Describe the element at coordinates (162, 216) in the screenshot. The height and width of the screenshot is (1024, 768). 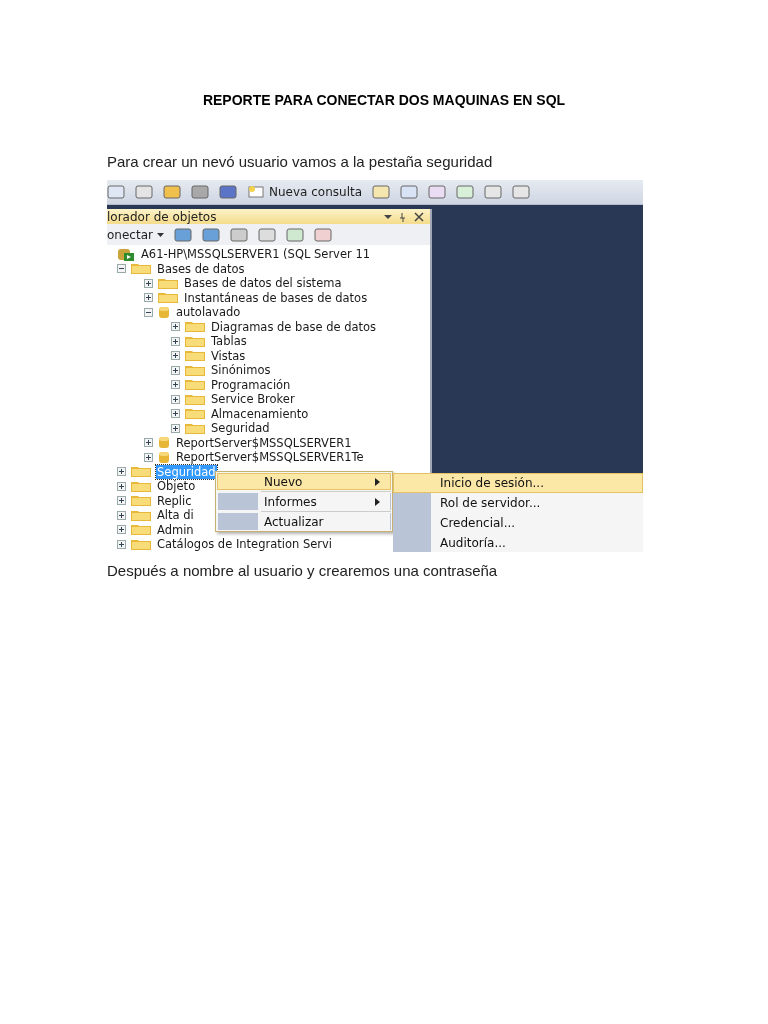
I see `panel-title: lorador de objetos` at that location.